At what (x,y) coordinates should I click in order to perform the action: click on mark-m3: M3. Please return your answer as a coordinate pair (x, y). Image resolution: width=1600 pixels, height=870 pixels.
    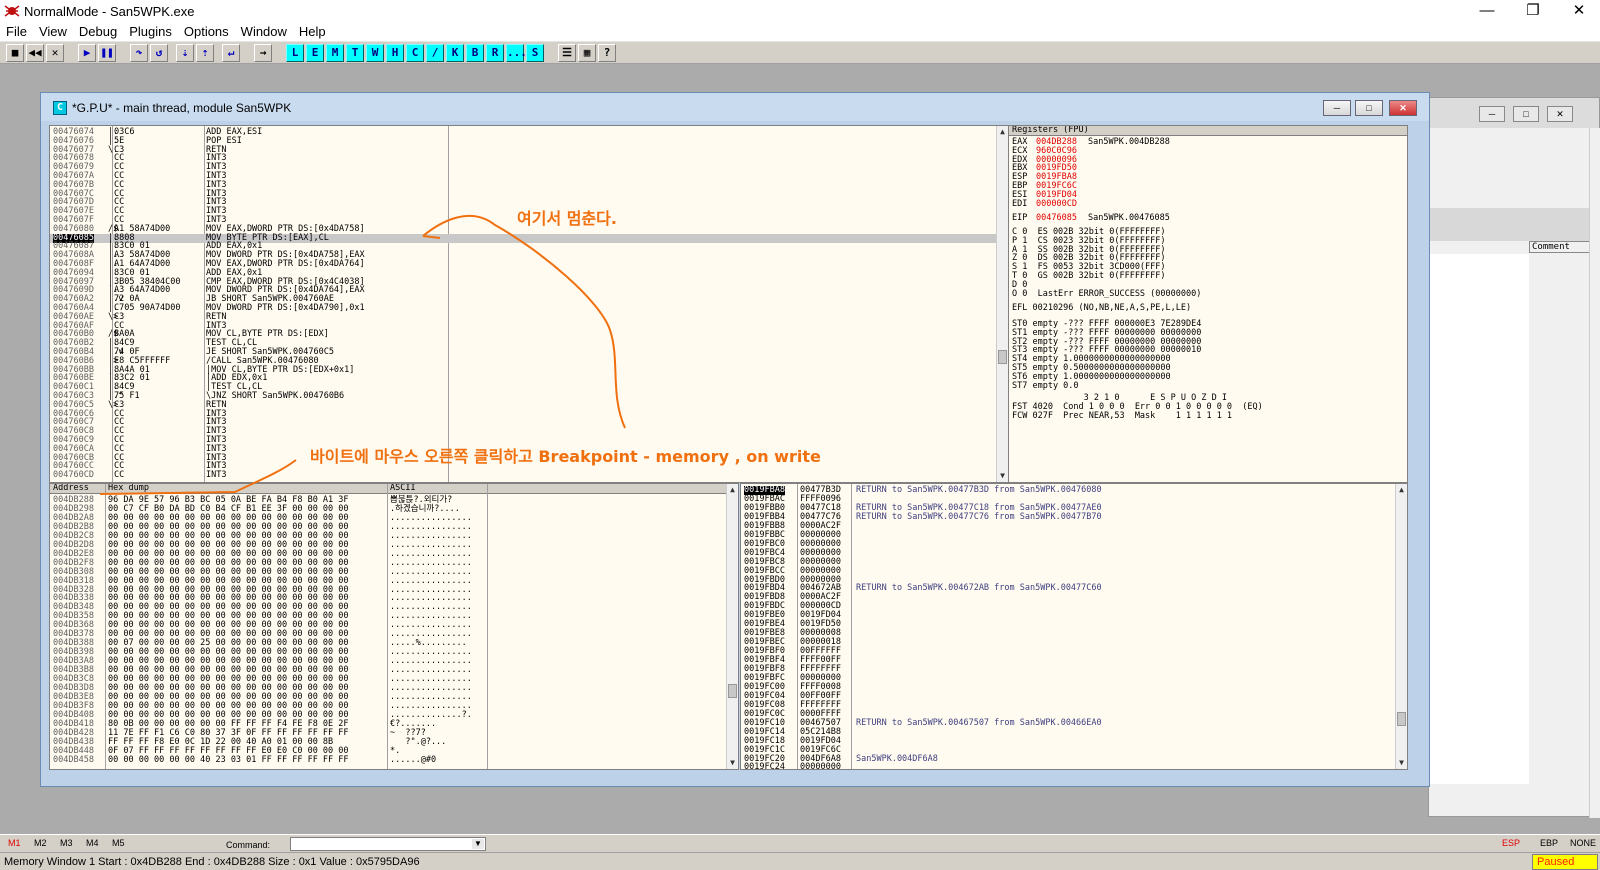
    Looking at the image, I should click on (66, 843).